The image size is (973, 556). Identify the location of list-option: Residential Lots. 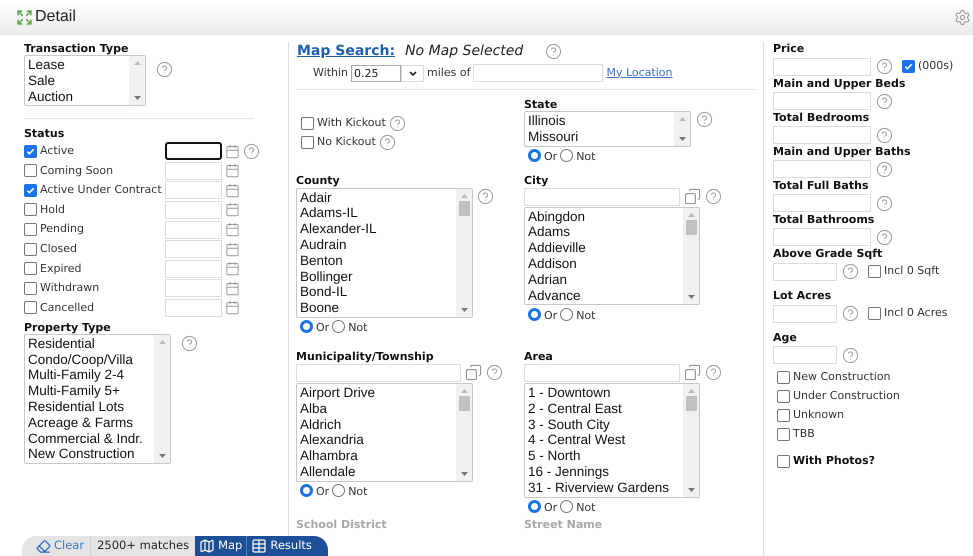
(91, 406).